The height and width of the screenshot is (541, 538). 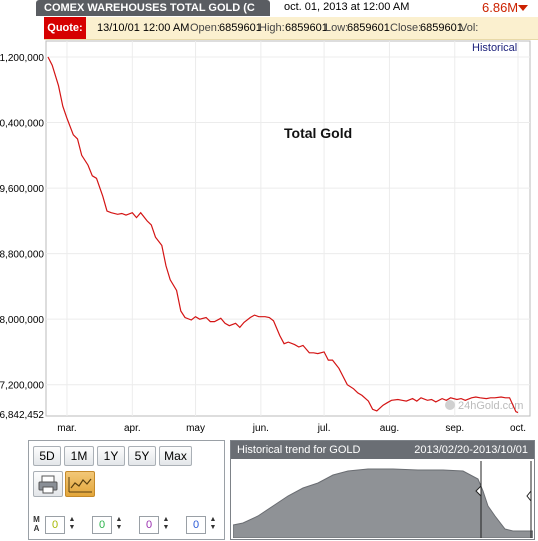 I want to click on ma-input-1: 0, so click(x=55, y=525).